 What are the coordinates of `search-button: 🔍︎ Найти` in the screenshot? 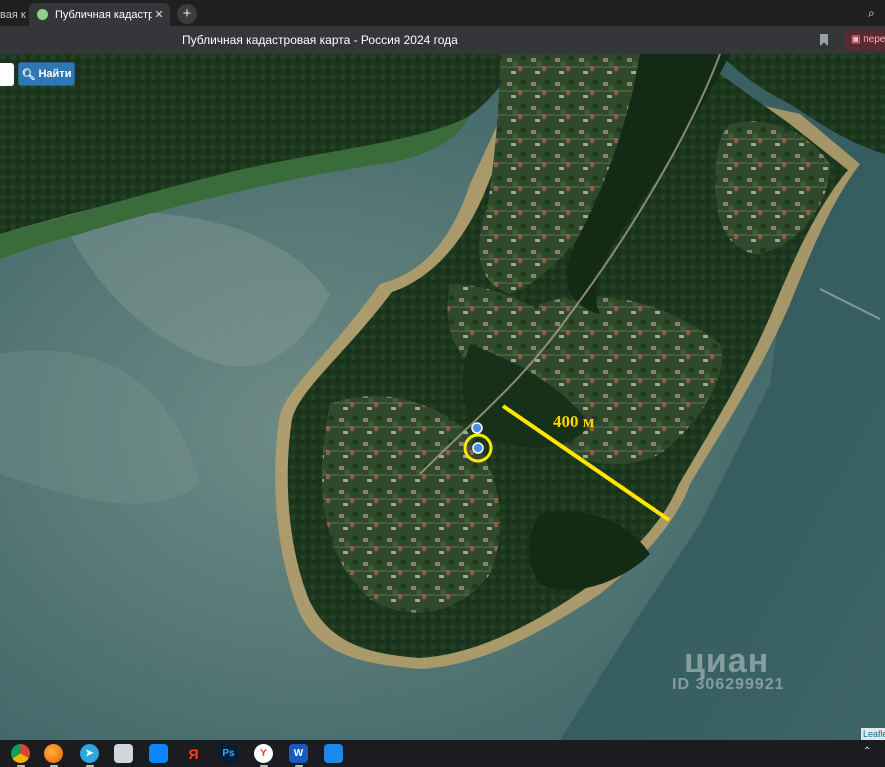 It's located at (46, 74).